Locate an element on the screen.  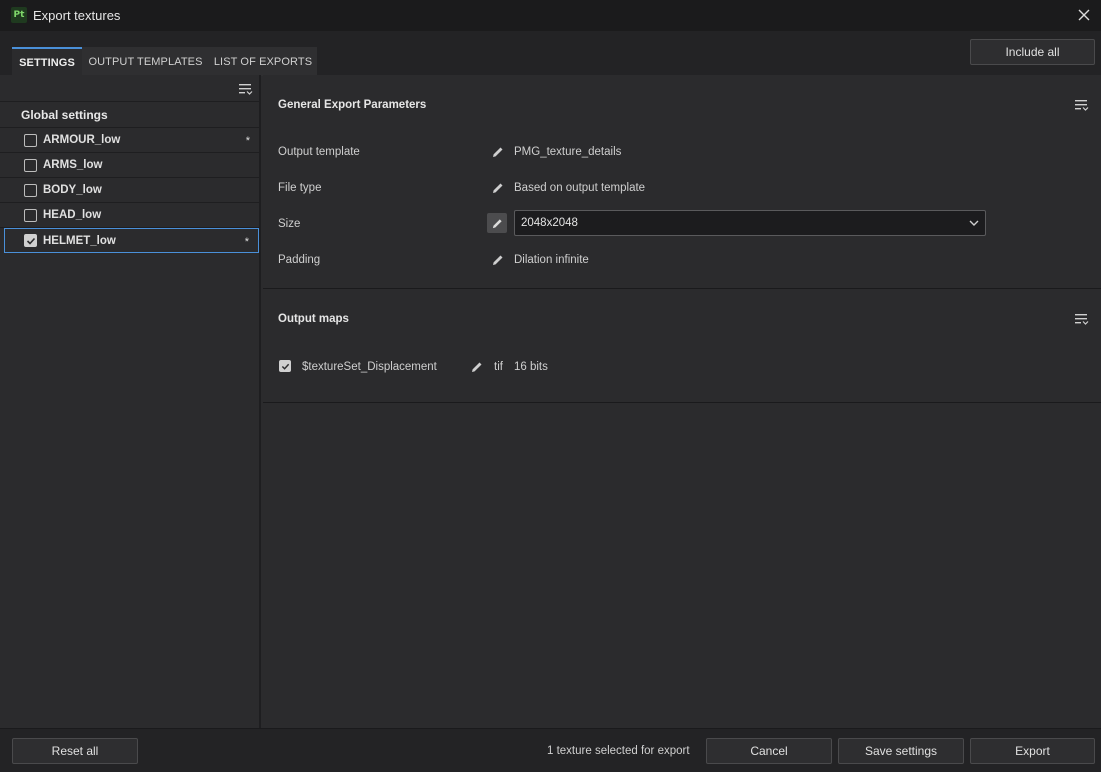
close-button is located at coordinates (1084, 15).